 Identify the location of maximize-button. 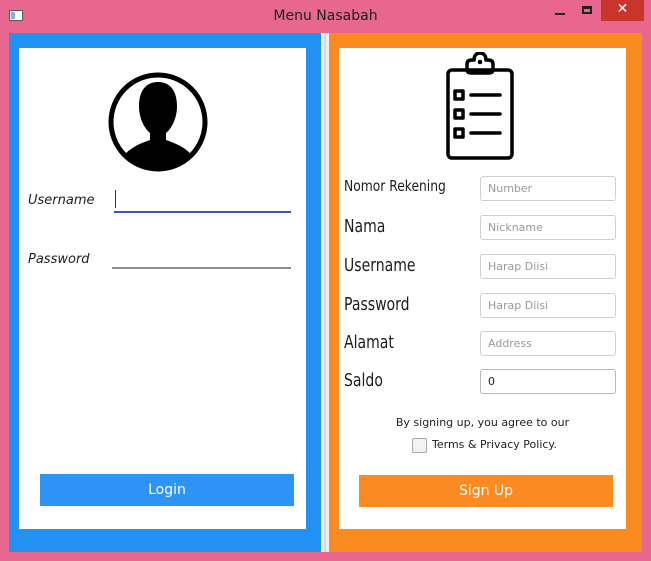
(587, 10).